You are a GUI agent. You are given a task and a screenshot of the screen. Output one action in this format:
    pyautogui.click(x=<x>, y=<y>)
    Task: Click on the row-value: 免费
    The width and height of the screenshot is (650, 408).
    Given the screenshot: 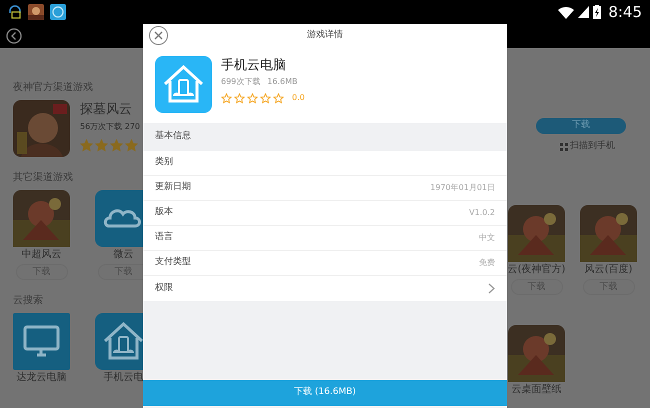 What is the action you would take?
    pyautogui.click(x=487, y=263)
    